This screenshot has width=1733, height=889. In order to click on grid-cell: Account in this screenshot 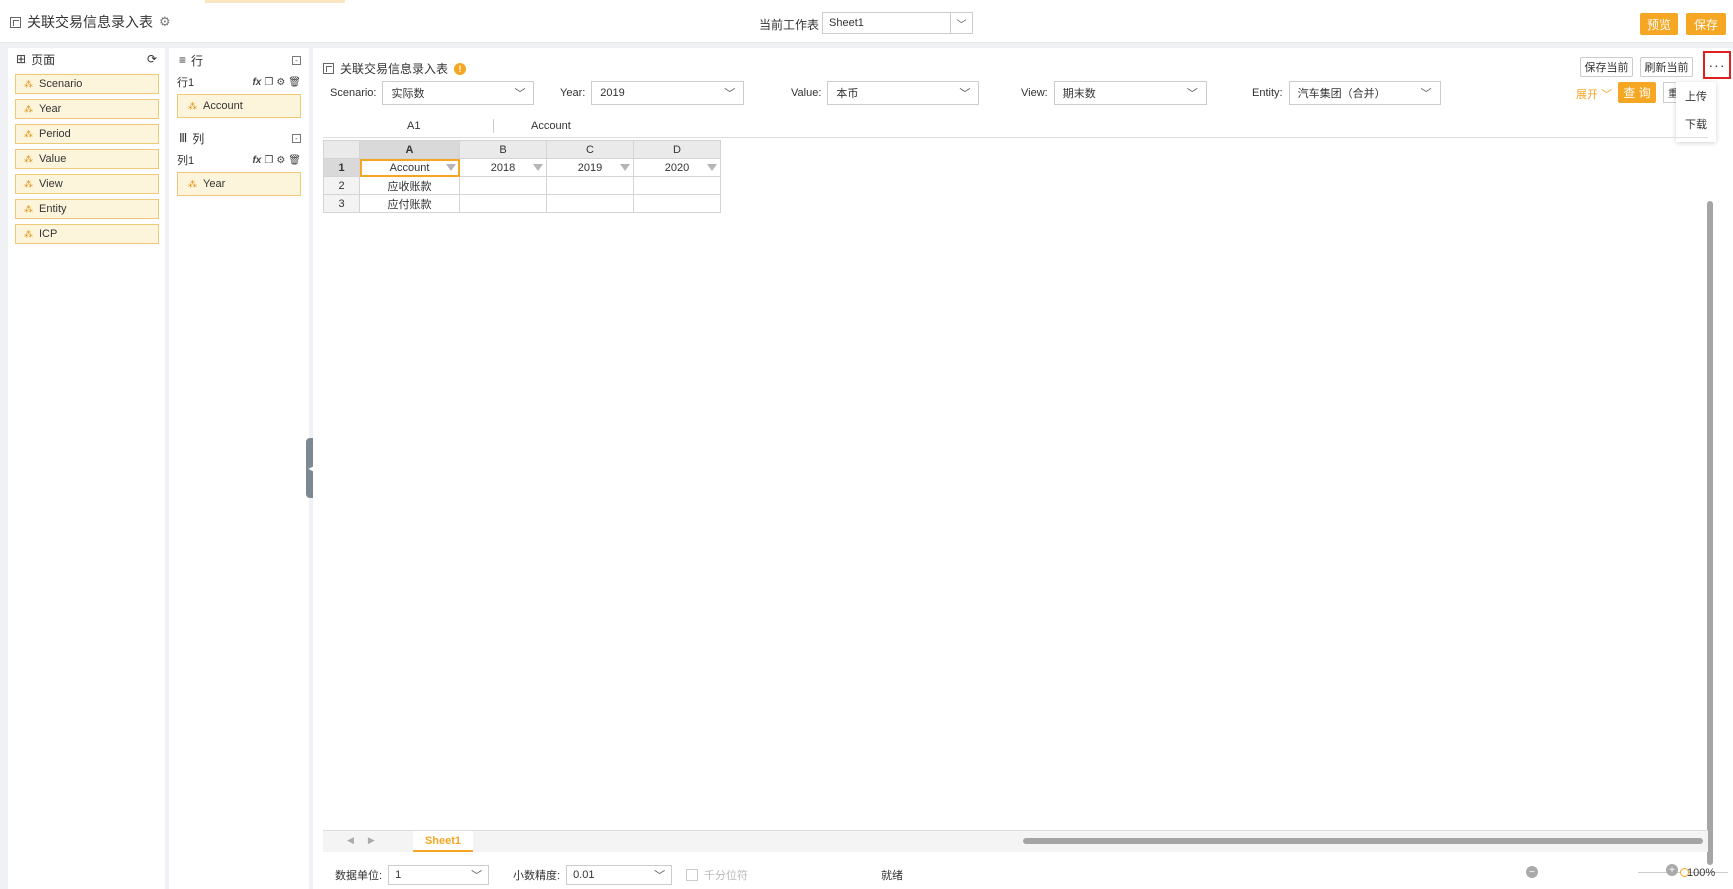, I will do `click(409, 167)`.